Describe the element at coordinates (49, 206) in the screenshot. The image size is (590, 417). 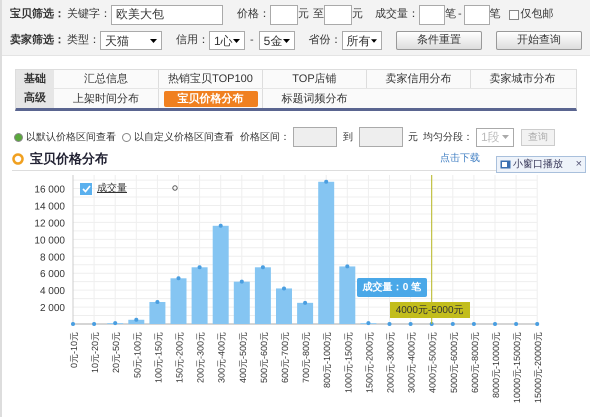
I see `axis-tick-label: 14 000` at that location.